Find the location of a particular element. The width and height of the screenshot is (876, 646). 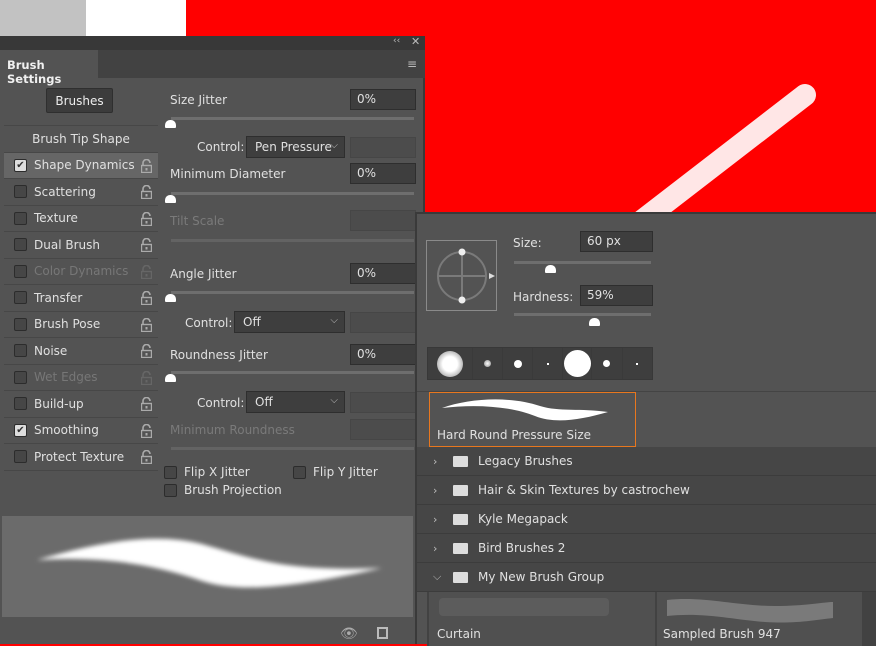

min-diameter-thumb is located at coordinates (170, 199).